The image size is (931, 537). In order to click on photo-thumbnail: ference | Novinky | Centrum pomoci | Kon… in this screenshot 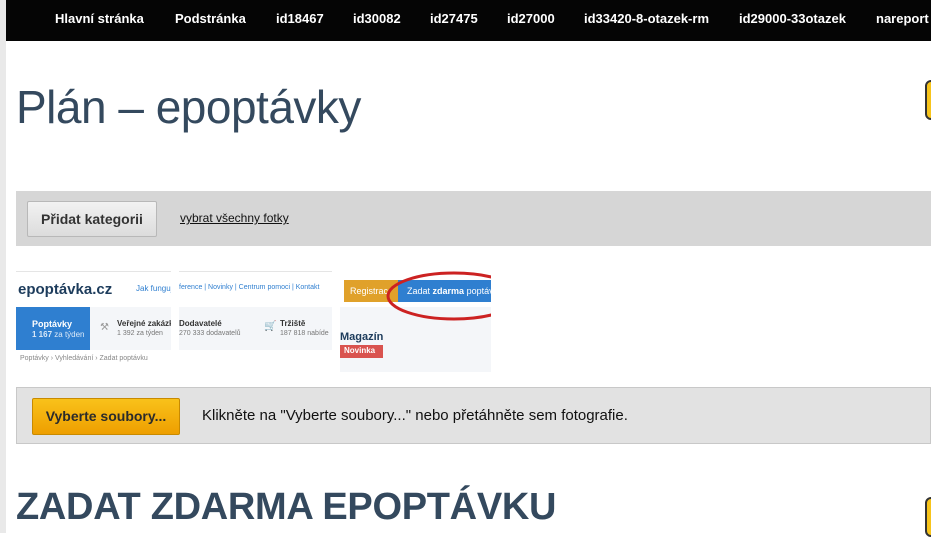, I will do `click(255, 321)`.